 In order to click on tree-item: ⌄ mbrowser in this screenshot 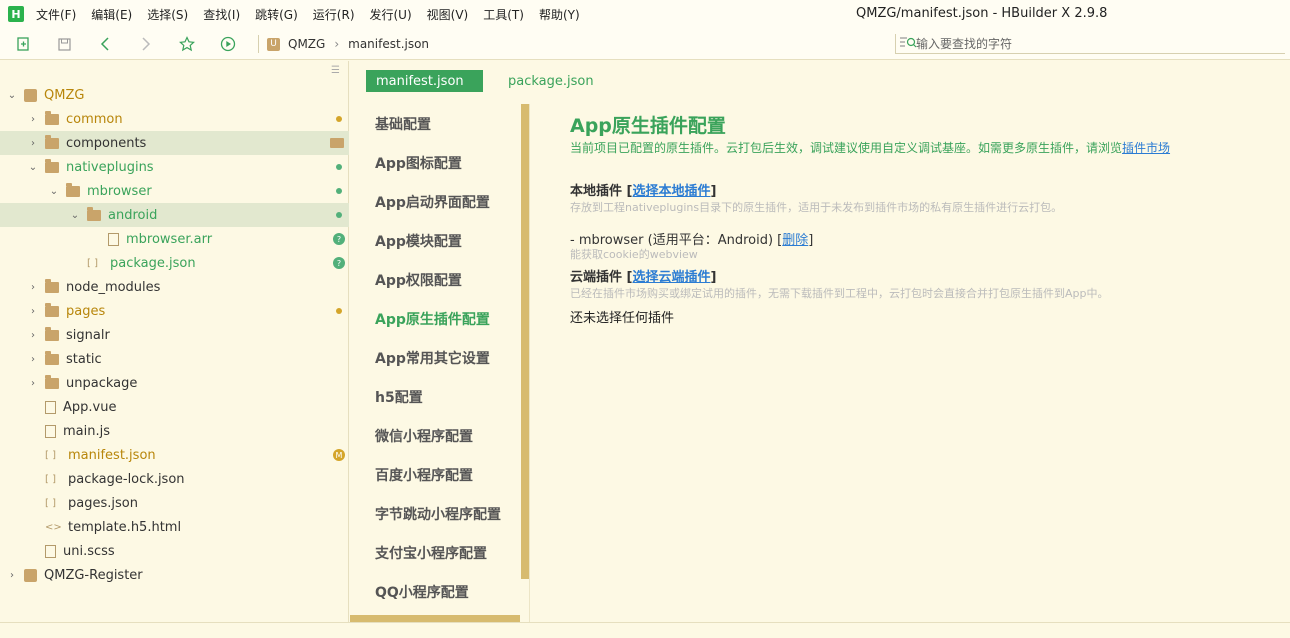, I will do `click(174, 191)`.